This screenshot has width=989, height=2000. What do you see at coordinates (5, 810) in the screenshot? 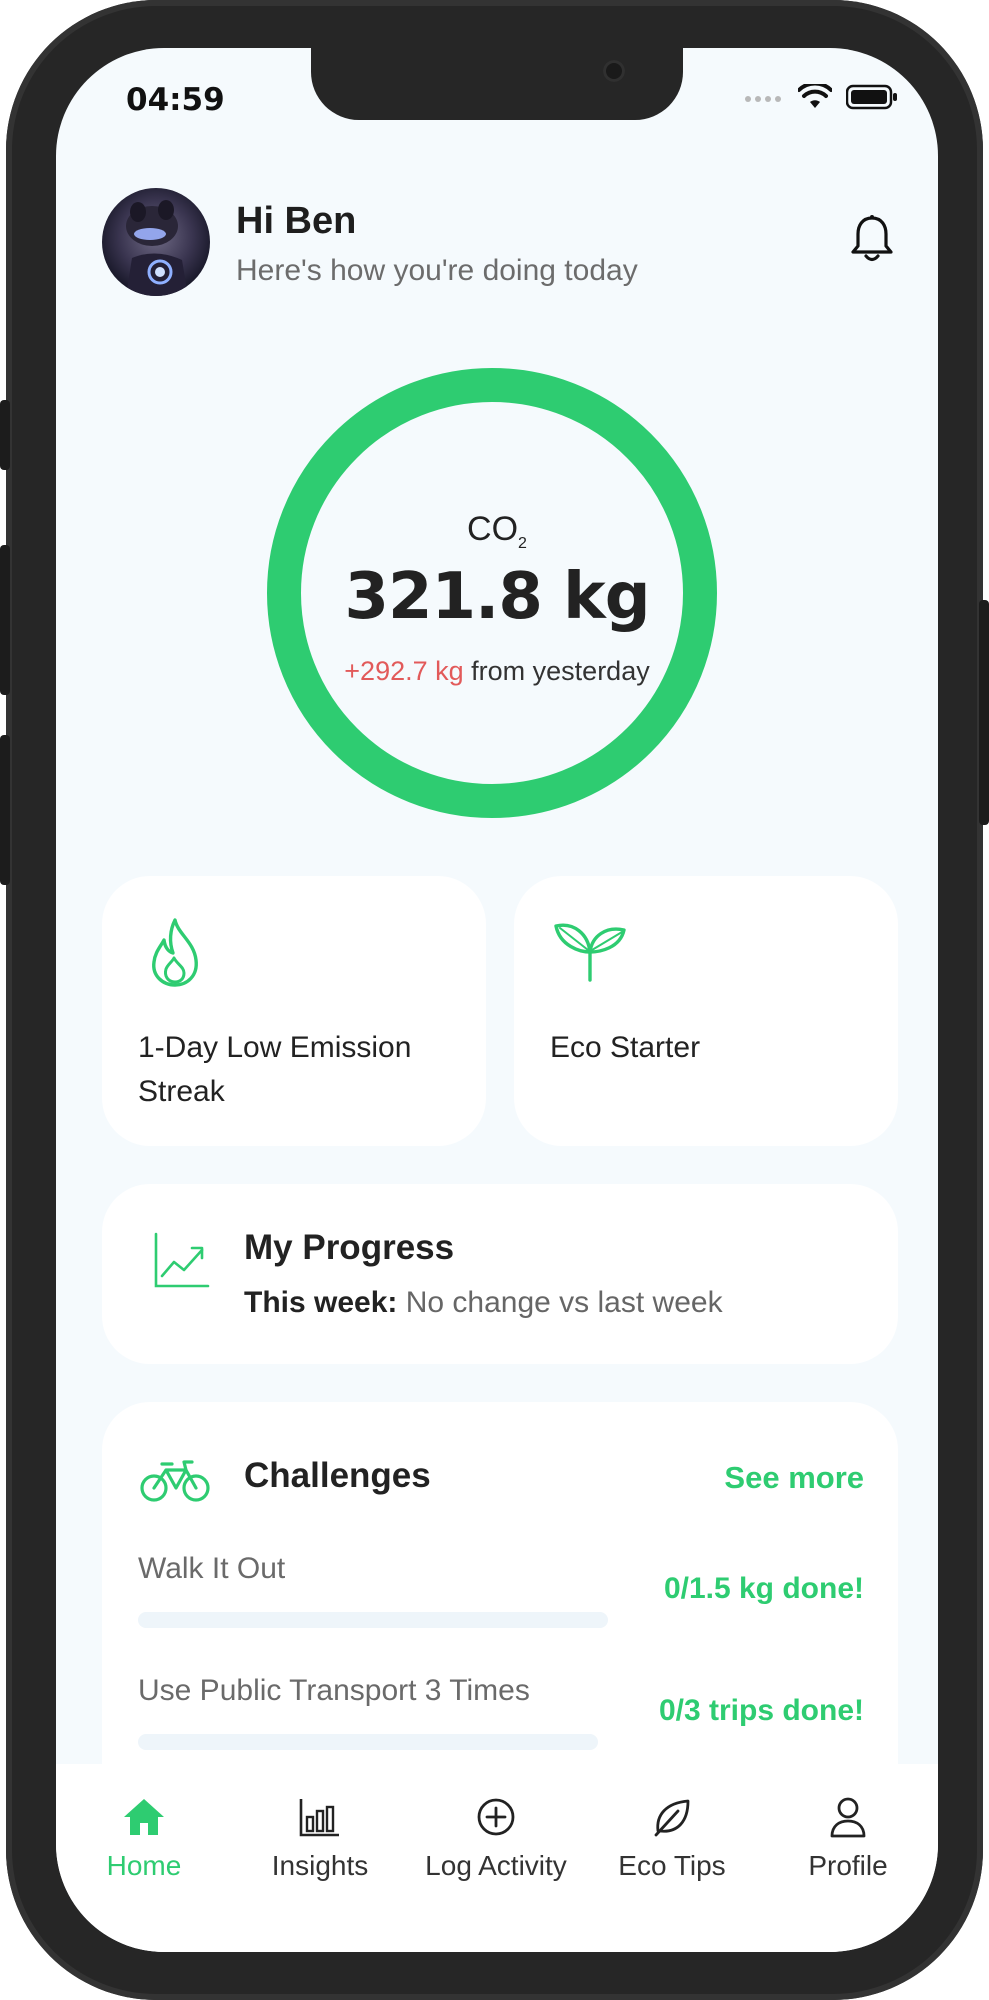
I see `volume-down-button` at bounding box center [5, 810].